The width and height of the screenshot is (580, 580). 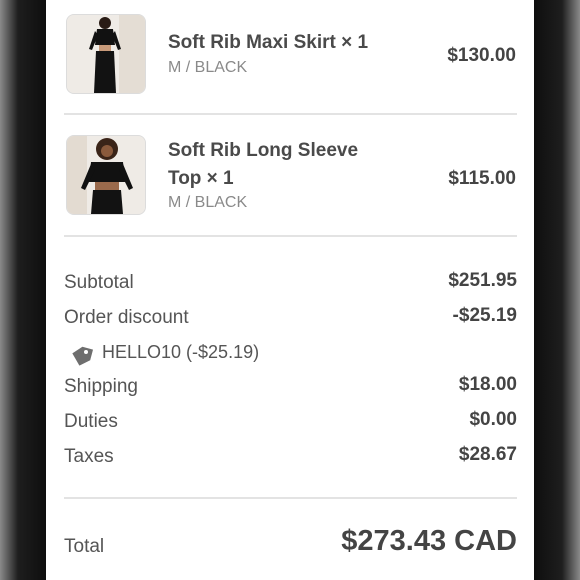 I want to click on duties-label: Duties, so click(x=91, y=421).